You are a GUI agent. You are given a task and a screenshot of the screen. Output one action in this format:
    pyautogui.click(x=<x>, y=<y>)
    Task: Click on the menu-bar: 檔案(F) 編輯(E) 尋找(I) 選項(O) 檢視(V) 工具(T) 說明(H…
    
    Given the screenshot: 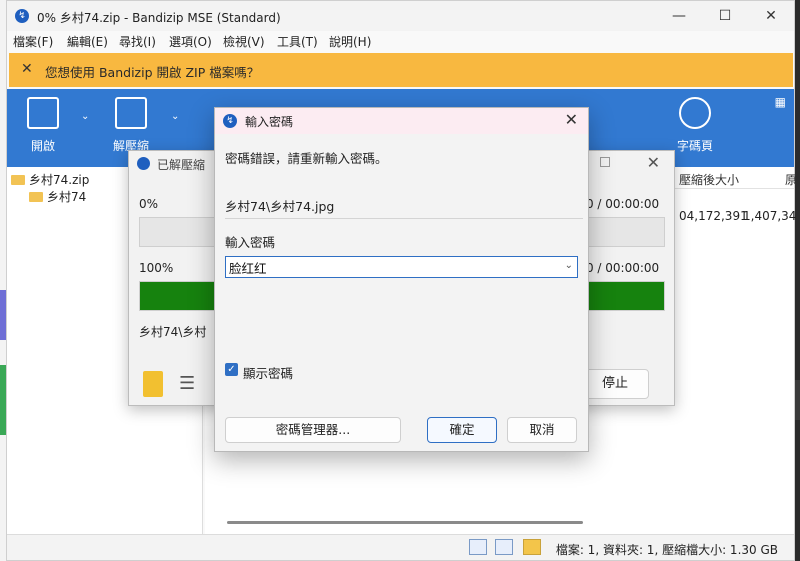 What is the action you would take?
    pyautogui.click(x=400, y=41)
    